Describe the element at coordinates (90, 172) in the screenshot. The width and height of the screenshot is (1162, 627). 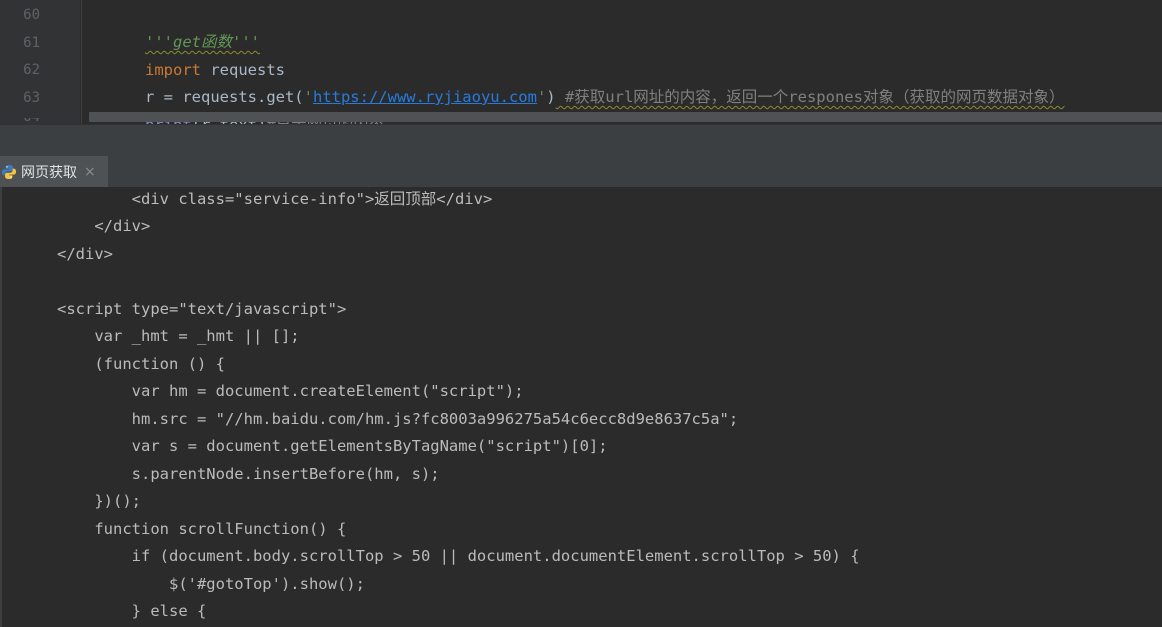
I see `close-icon: ×` at that location.